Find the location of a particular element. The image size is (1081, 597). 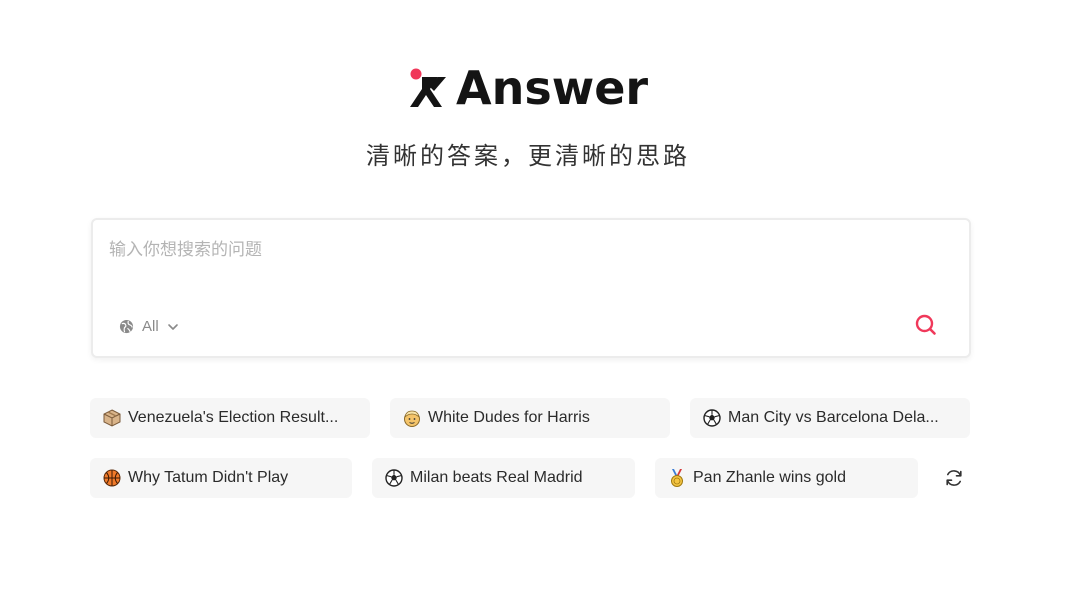

search-input is located at coordinates (499, 250).